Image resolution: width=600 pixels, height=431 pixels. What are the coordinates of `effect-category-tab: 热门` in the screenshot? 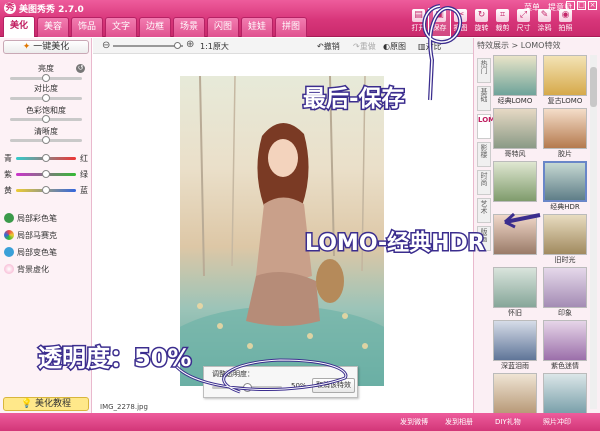 It's located at (484, 70).